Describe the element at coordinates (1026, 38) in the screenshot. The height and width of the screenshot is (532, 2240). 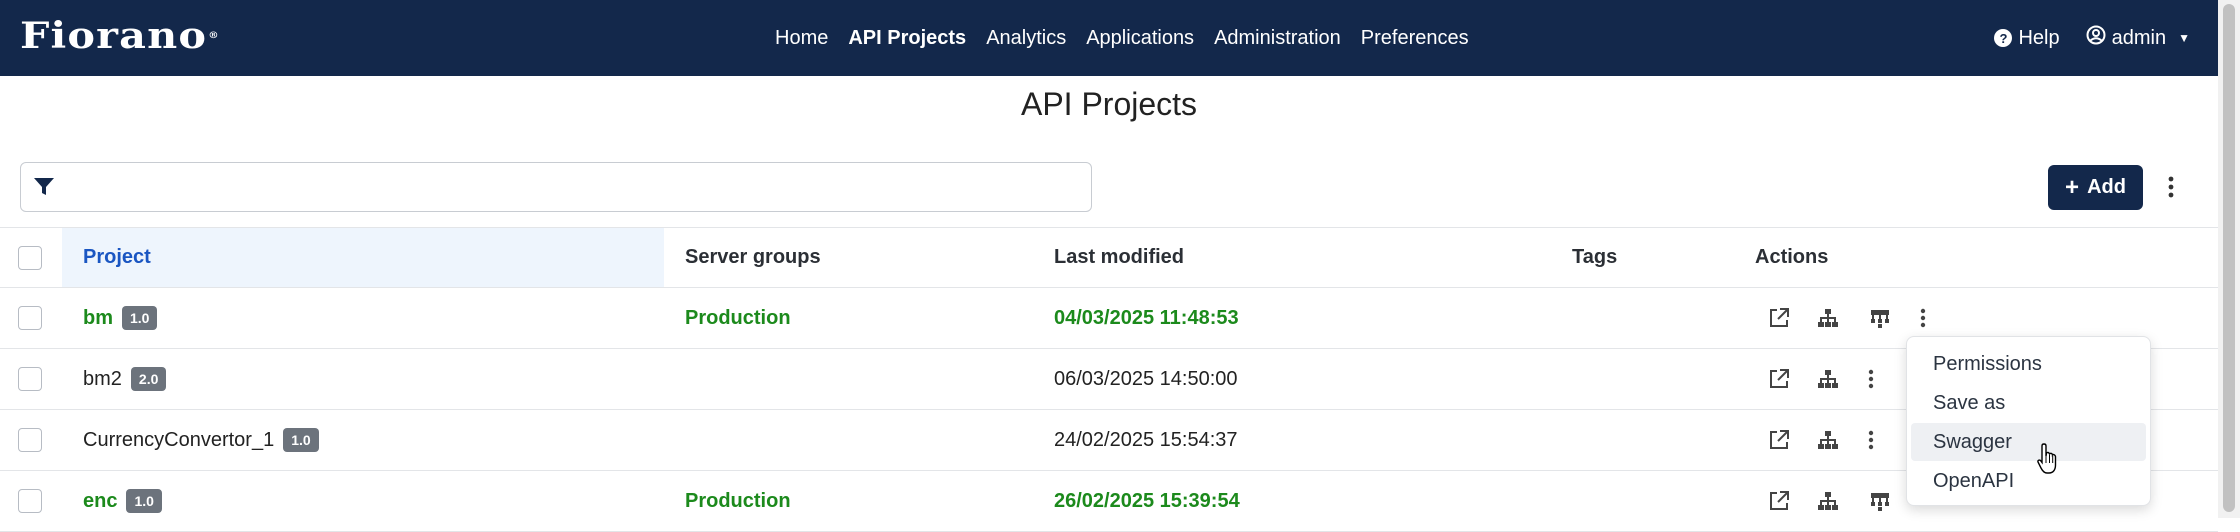
I see `nav-analytics: Analytics` at that location.